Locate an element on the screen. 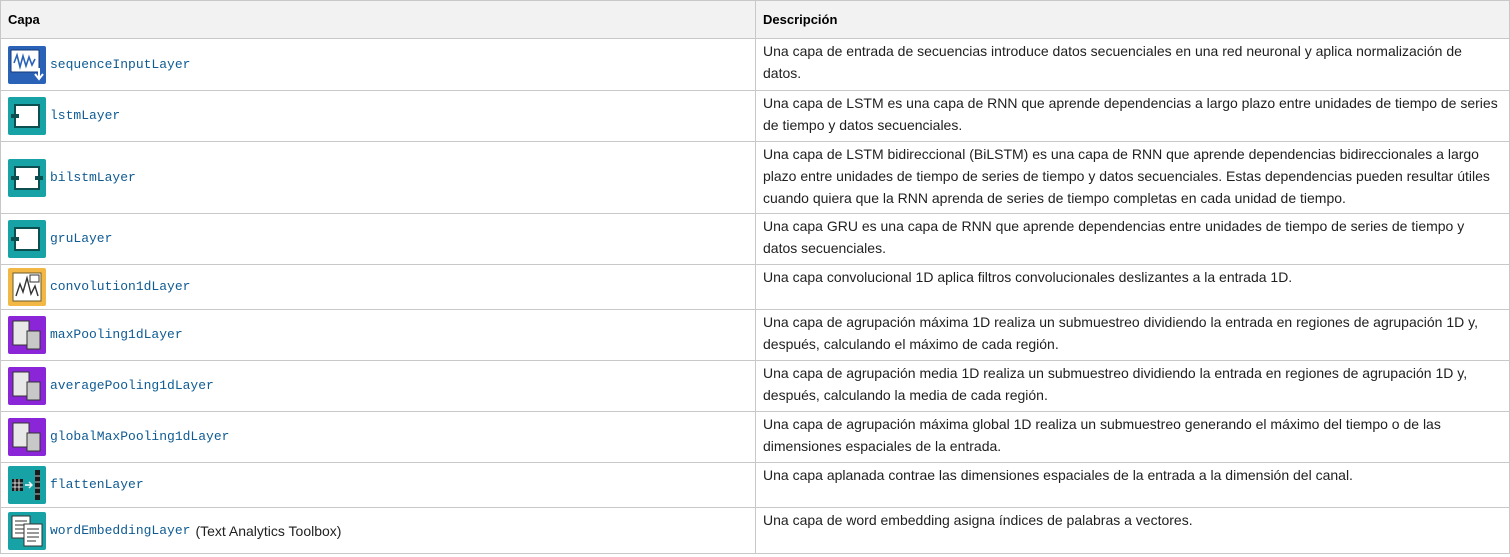  table-header-row: Capa Descripción is located at coordinates (755, 19).